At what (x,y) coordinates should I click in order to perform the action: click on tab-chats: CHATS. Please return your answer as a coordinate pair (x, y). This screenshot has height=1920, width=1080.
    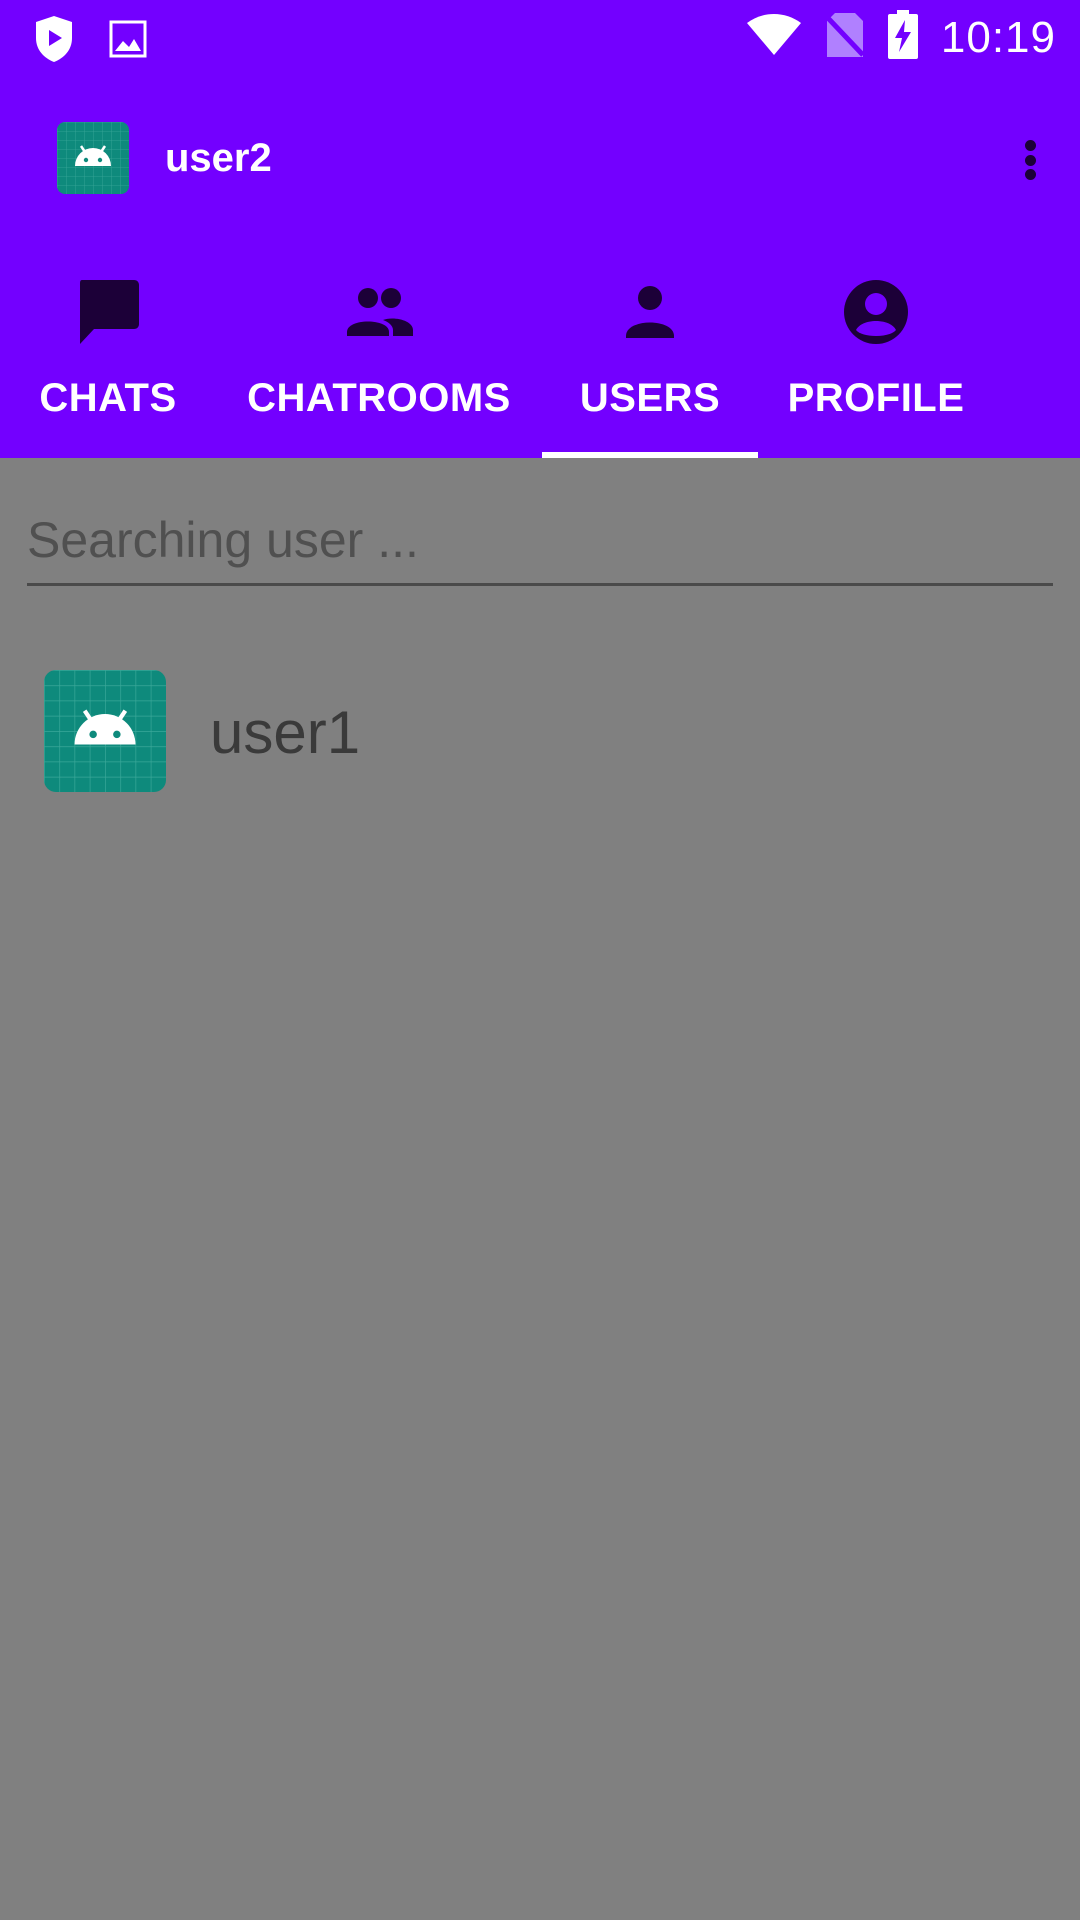
    Looking at the image, I should click on (108, 363).